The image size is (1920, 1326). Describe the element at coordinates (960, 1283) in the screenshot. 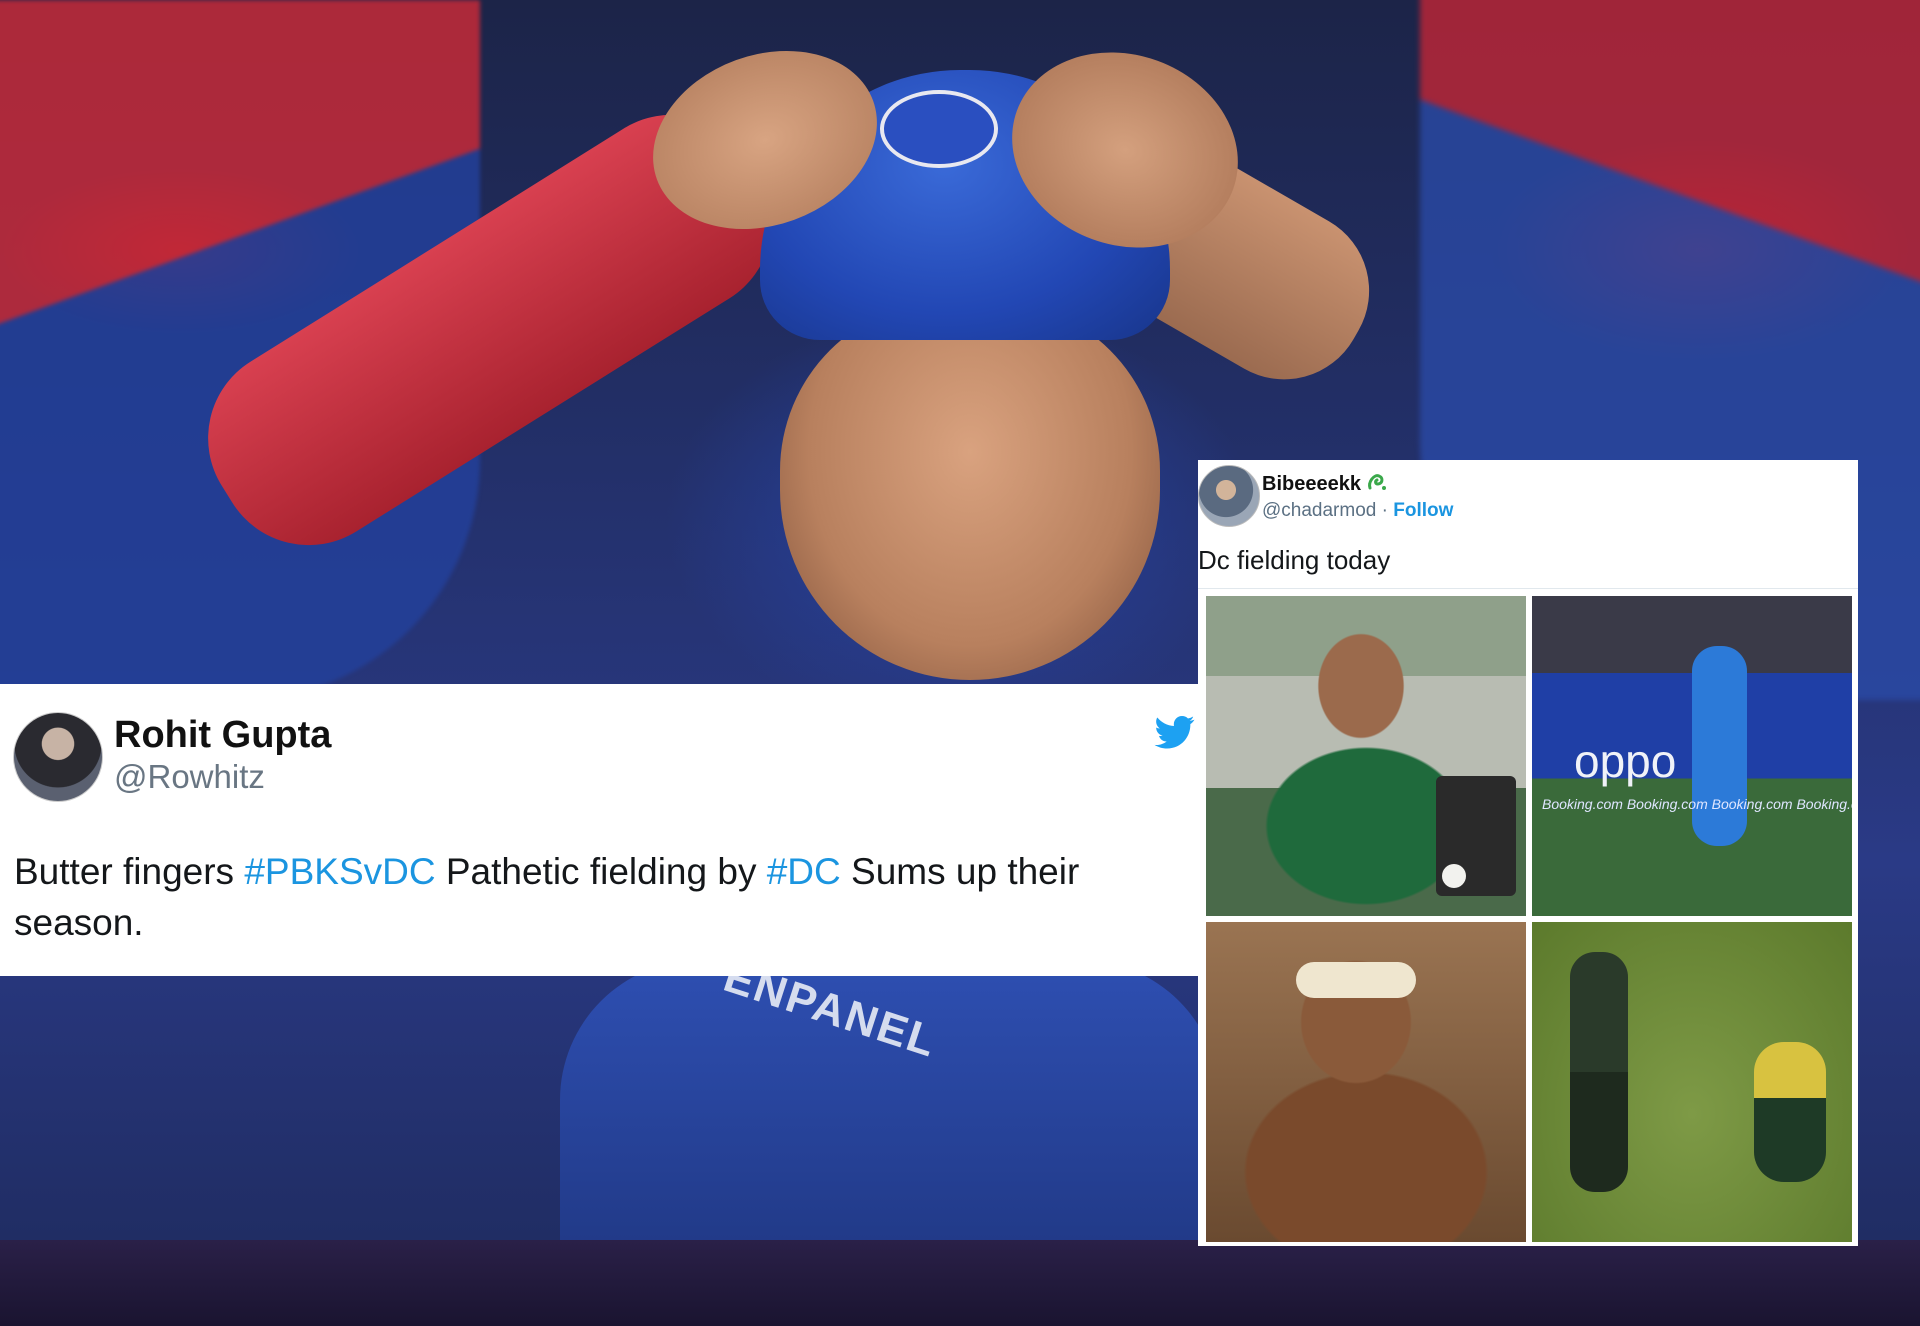

I see `dugout-rail` at that location.